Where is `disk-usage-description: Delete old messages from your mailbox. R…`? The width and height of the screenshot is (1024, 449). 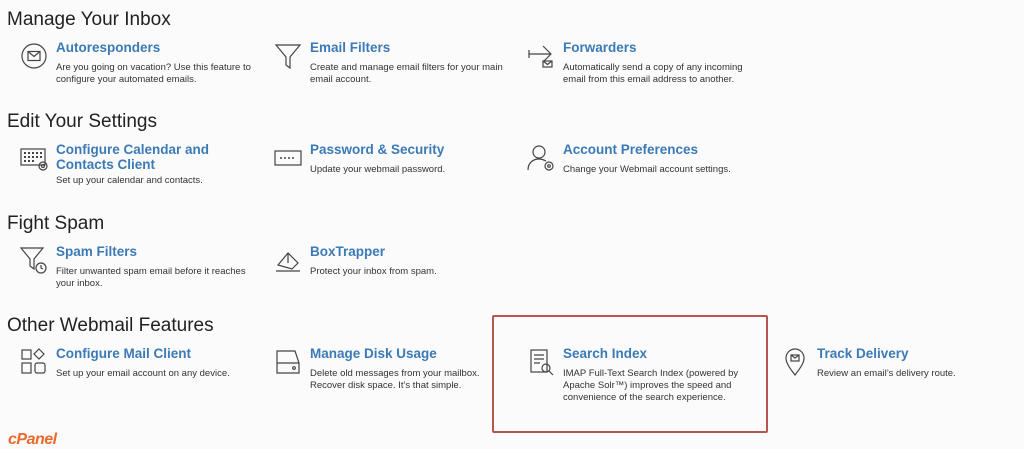
disk-usage-description: Delete old messages from your mailbox. R… is located at coordinates (395, 379).